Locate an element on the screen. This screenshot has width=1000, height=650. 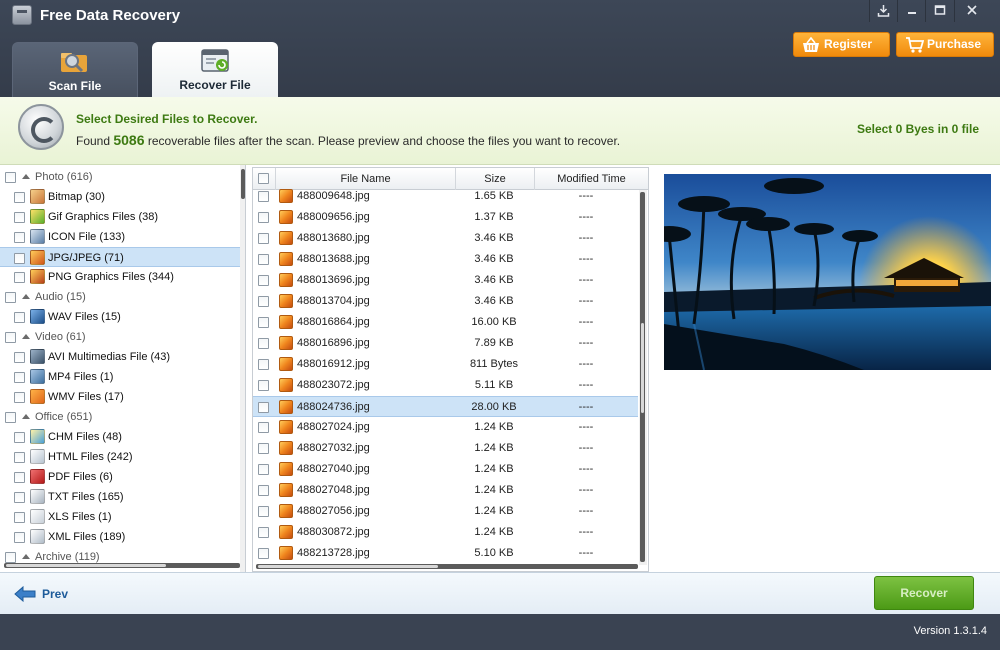
file-row: 488016864.jpg 16.00 KB ---- is located at coordinates (445, 322).